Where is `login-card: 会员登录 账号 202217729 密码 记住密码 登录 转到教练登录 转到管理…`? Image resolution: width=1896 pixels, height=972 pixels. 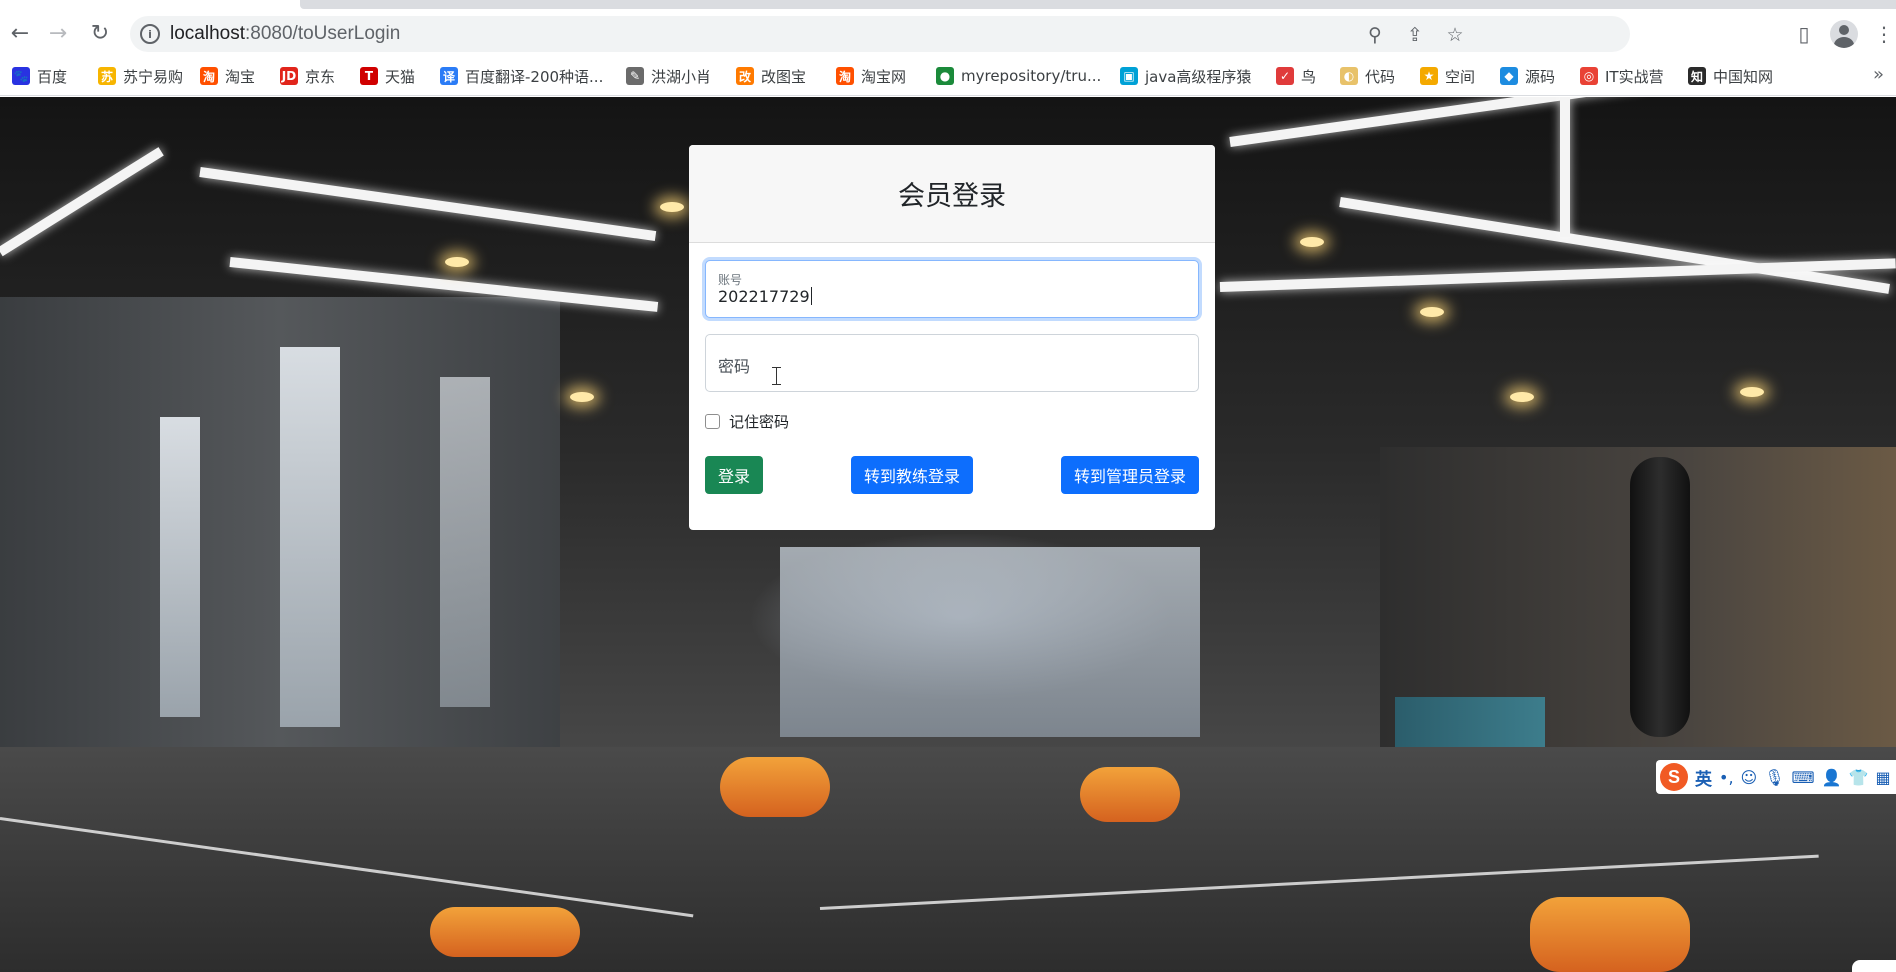 login-card: 会员登录 账号 202217729 密码 记住密码 登录 转到教练登录 转到管理… is located at coordinates (952, 337).